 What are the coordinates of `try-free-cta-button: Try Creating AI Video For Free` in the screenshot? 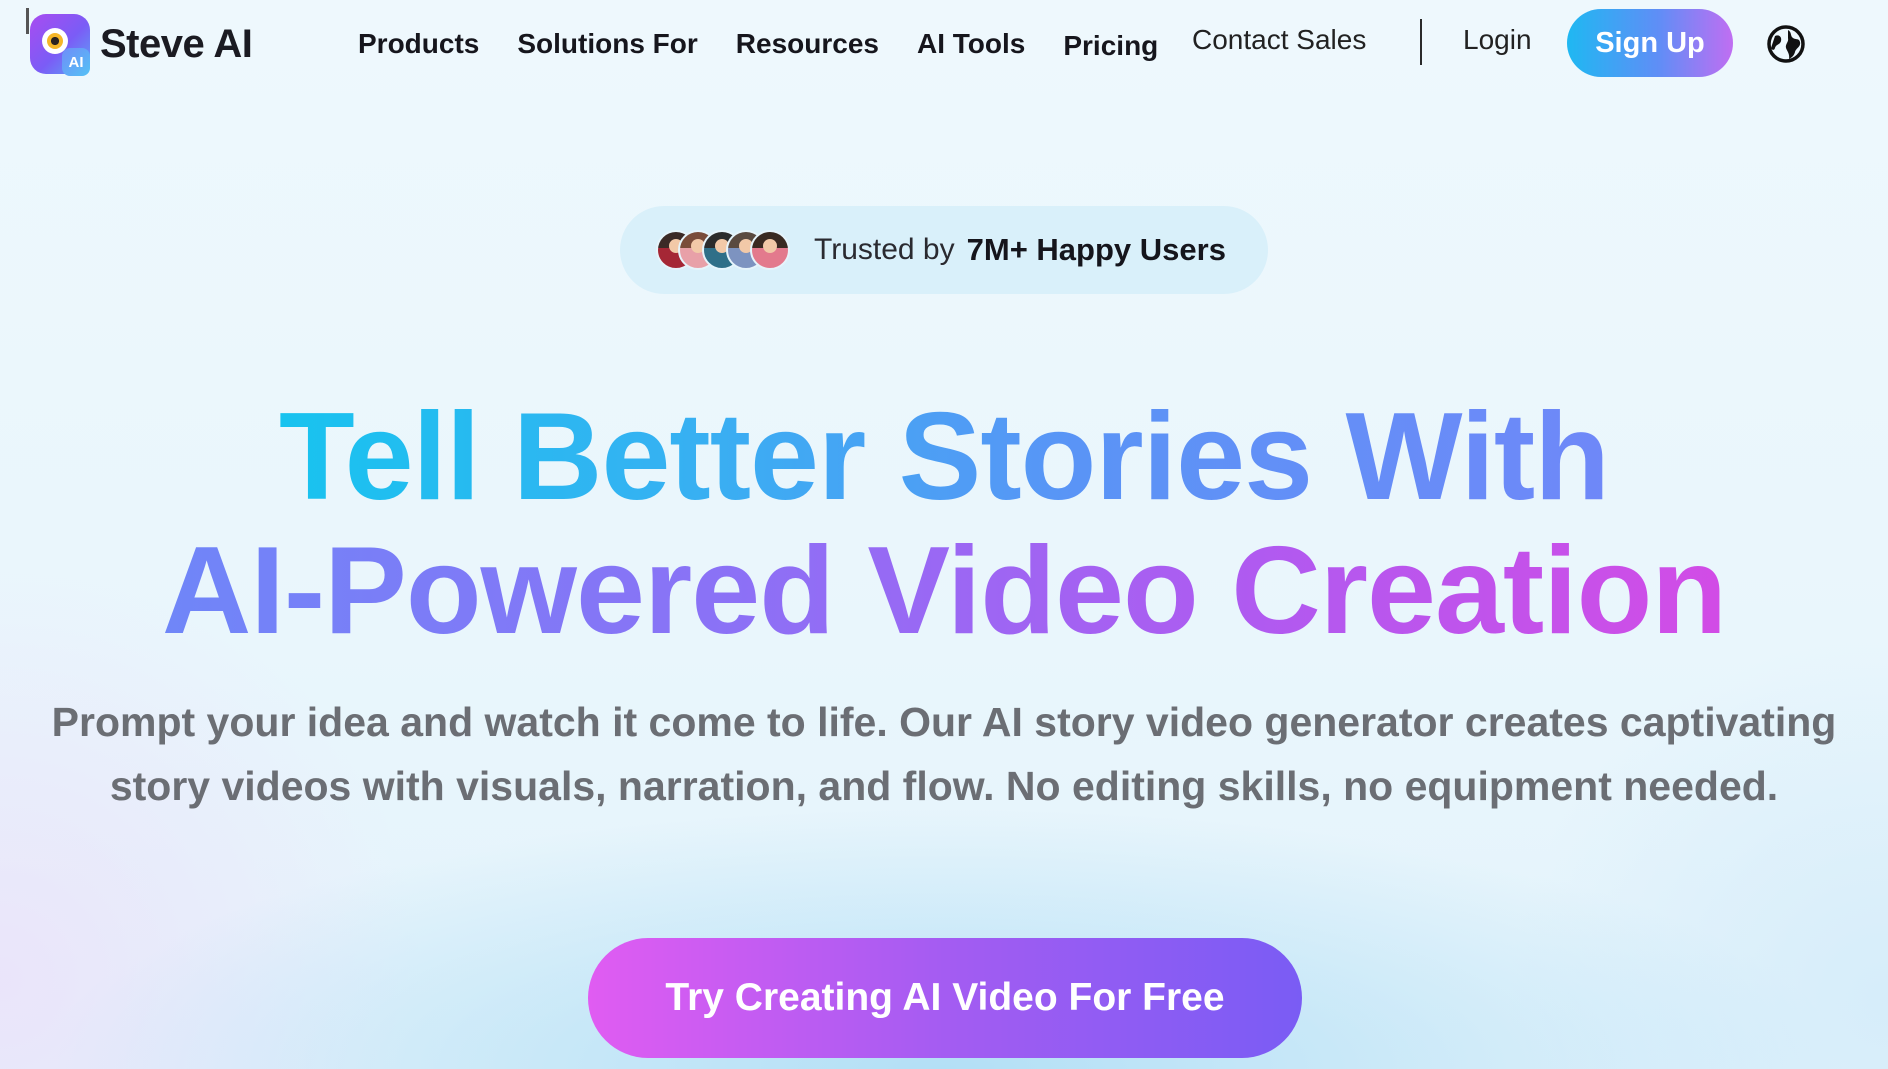 It's located at (945, 998).